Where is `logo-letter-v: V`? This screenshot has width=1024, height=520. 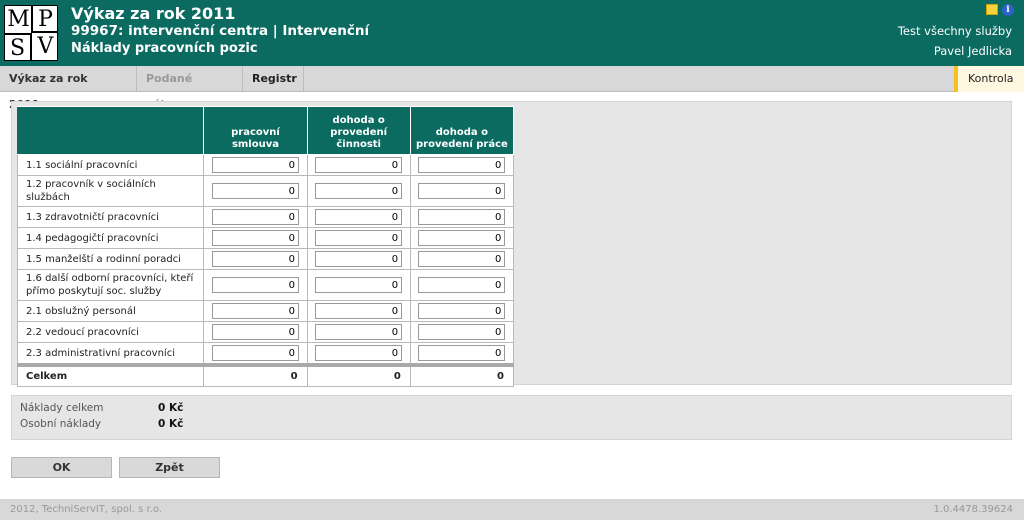
logo-letter-v: V is located at coordinates (45, 46).